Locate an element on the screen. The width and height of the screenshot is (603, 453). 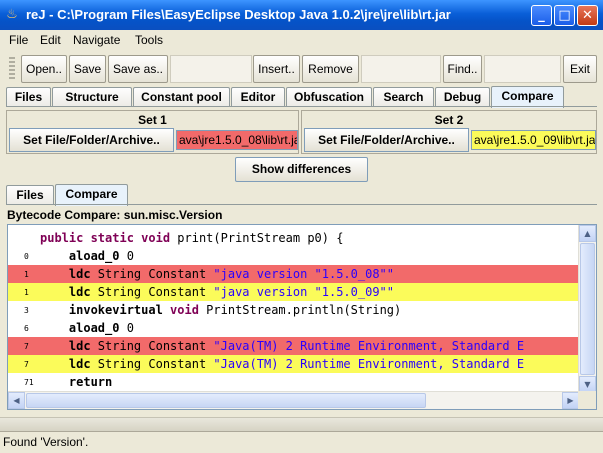
java-cup-icon: ♨ is located at coordinates (12, 14).